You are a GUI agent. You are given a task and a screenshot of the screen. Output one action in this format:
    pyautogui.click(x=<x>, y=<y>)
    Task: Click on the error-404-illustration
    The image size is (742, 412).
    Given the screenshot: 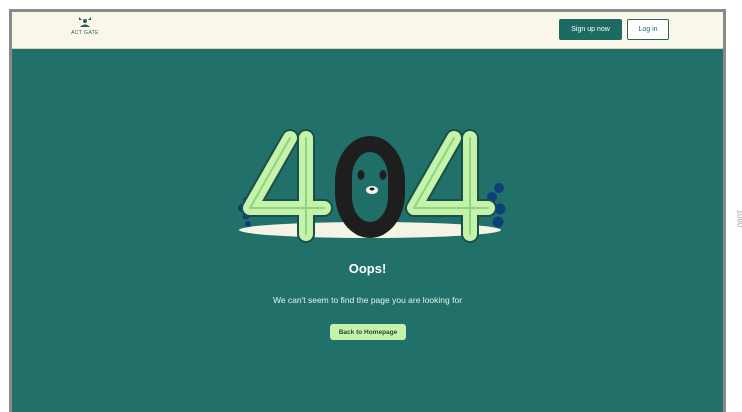 What is the action you would take?
    pyautogui.click(x=372, y=186)
    